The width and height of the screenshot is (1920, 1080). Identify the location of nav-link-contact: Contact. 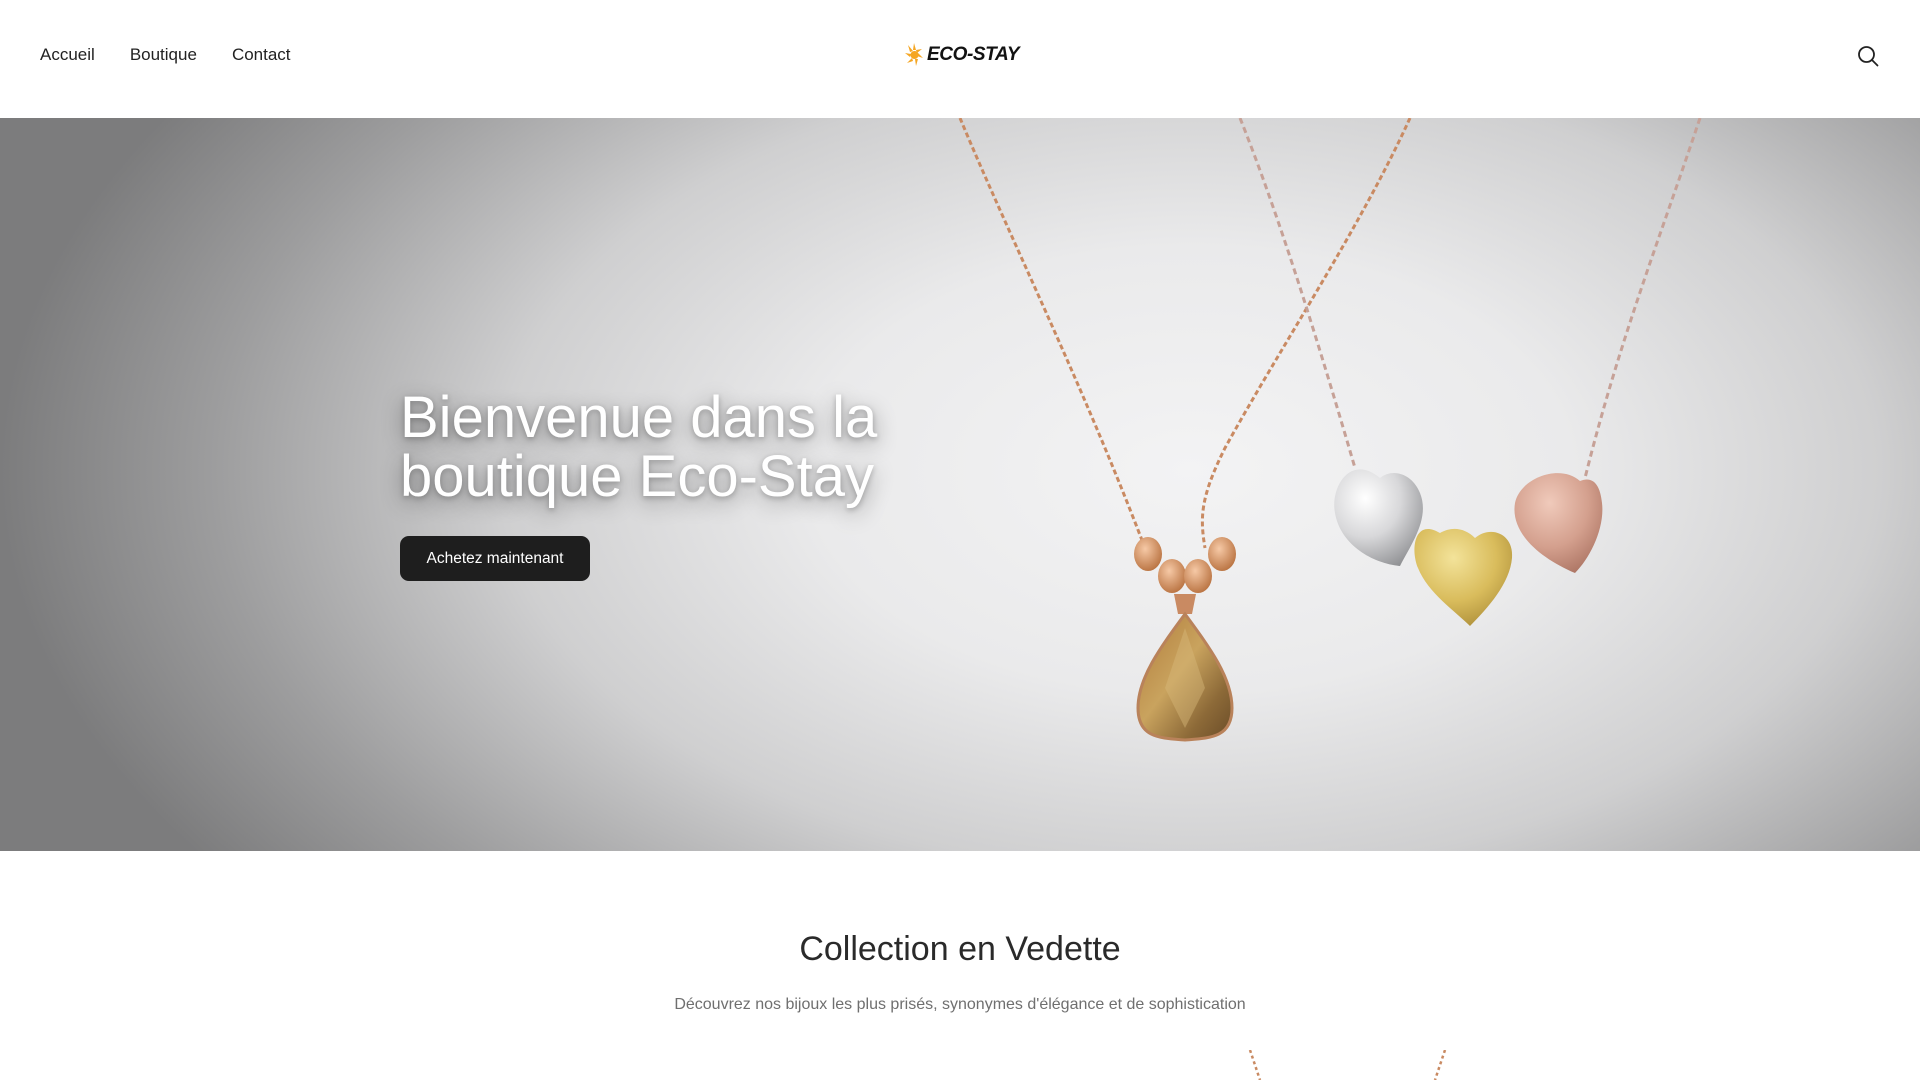
(261, 55).